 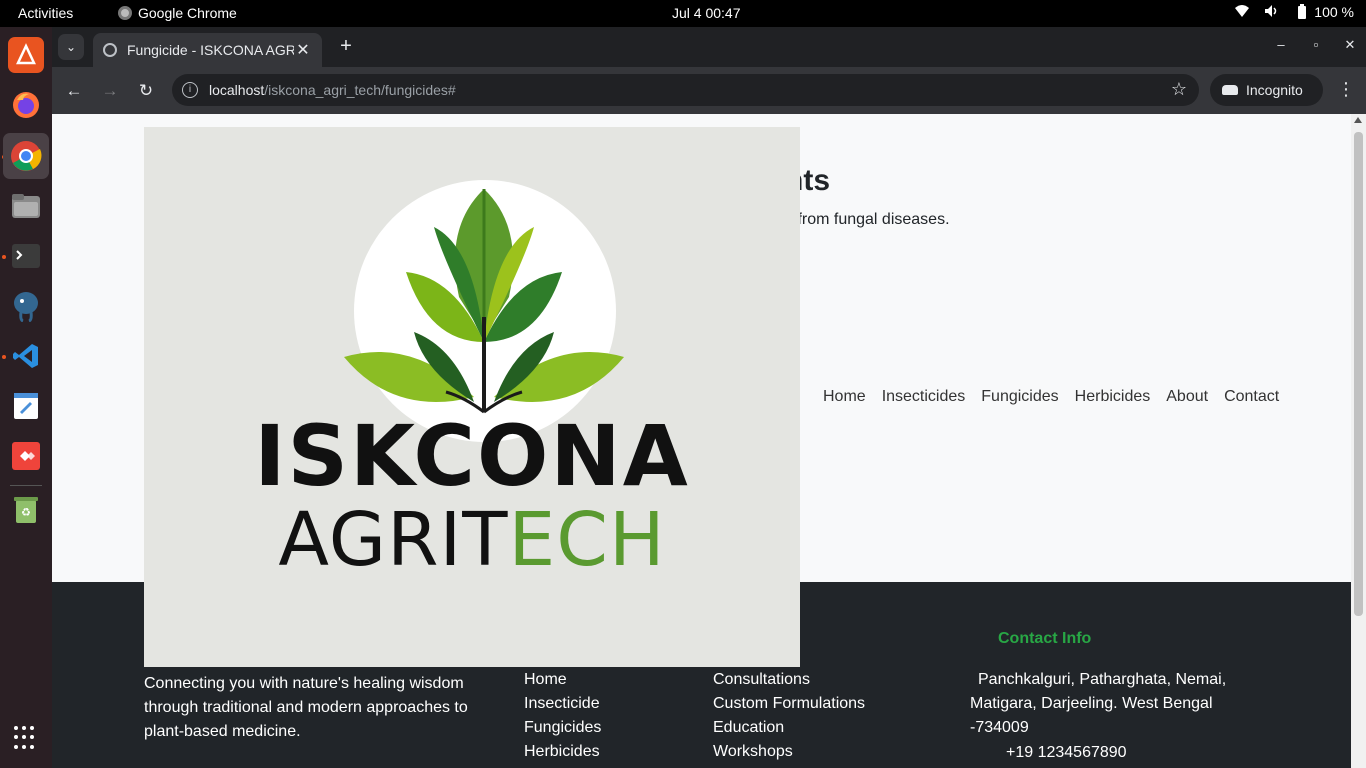 I want to click on firefox-icon, so click(x=26, y=105).